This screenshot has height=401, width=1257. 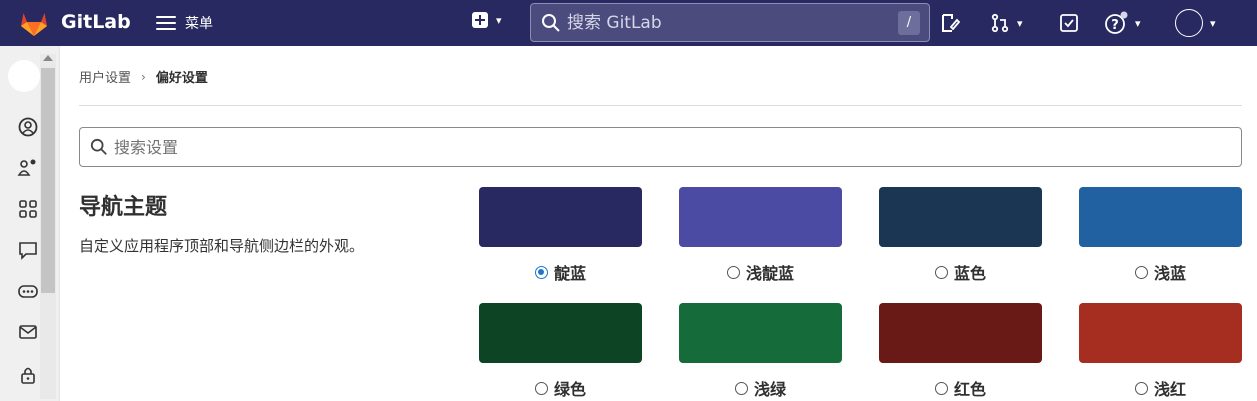 I want to click on menu-button: 菜单, so click(x=184, y=23).